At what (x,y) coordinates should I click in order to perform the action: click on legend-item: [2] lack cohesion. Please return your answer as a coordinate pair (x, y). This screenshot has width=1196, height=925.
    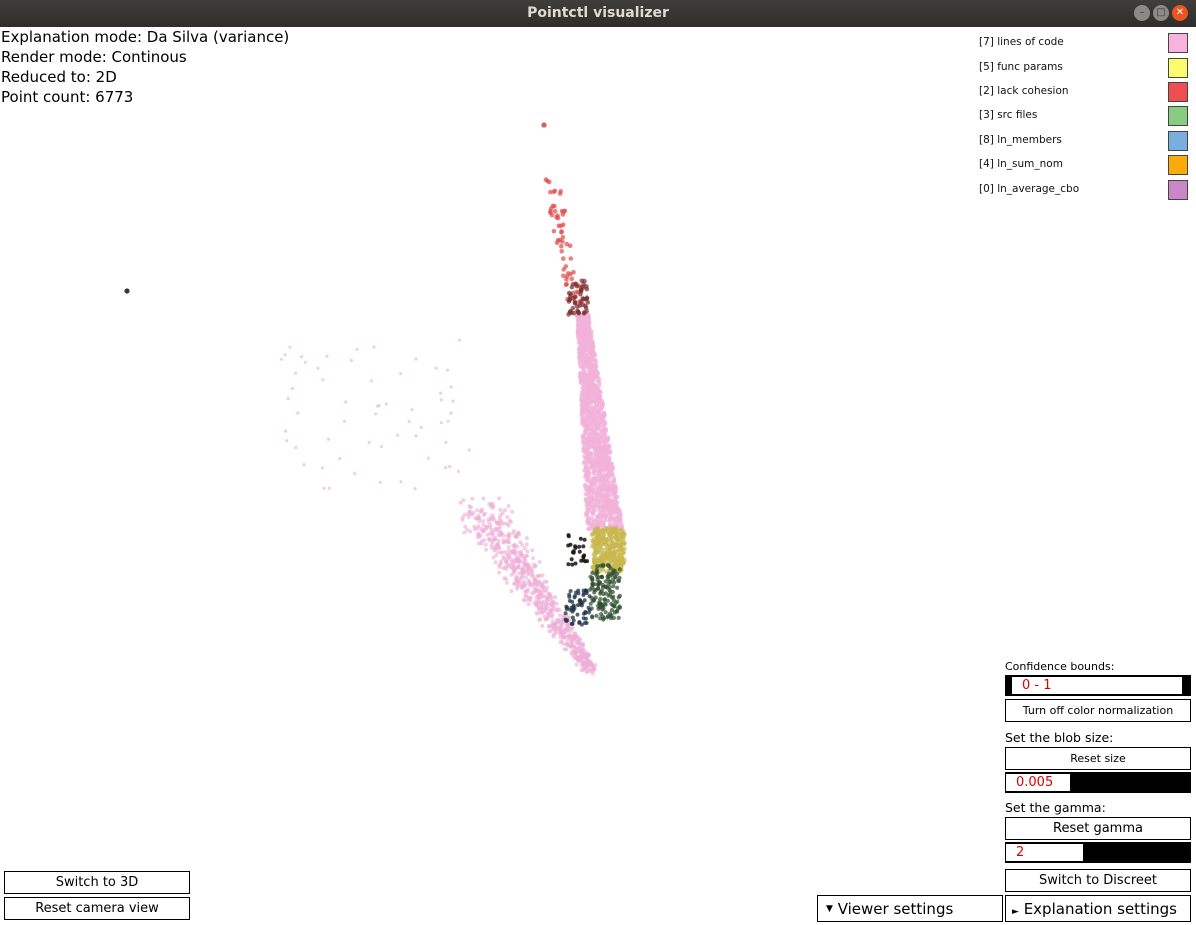
    Looking at the image, I should click on (1085, 93).